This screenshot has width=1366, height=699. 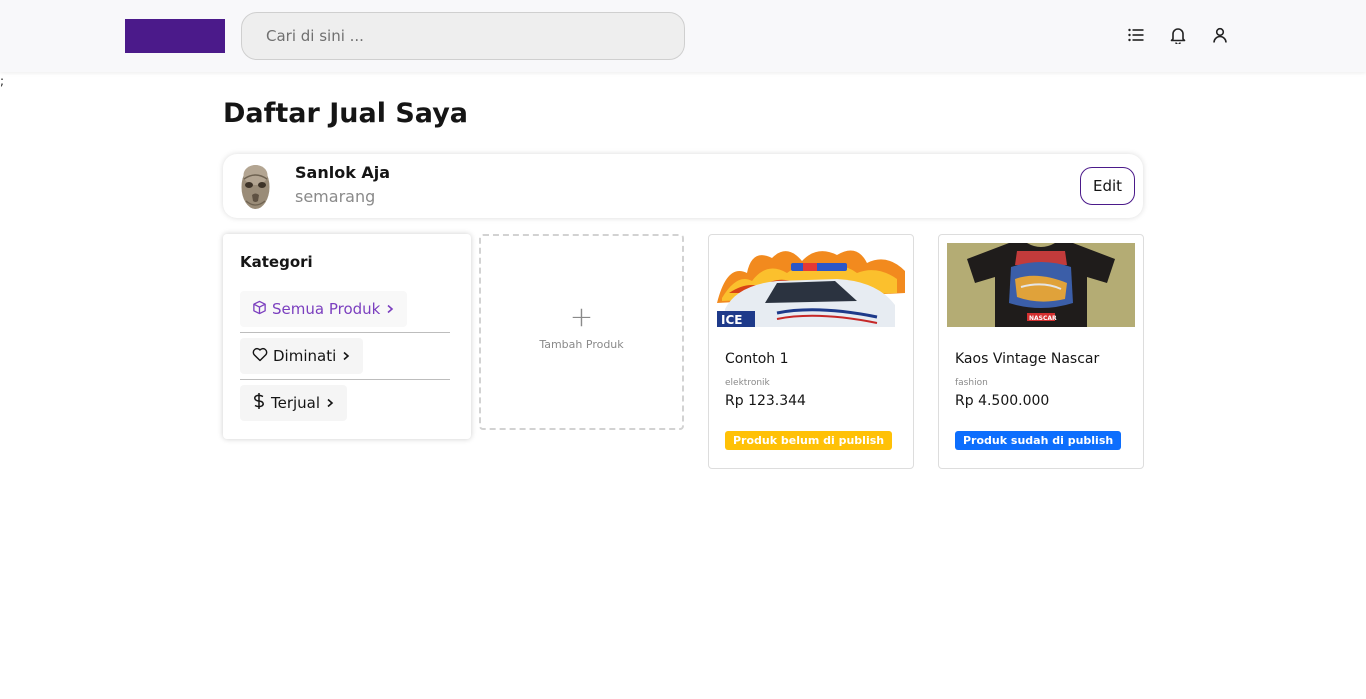 I want to click on avatar, so click(x=255, y=186).